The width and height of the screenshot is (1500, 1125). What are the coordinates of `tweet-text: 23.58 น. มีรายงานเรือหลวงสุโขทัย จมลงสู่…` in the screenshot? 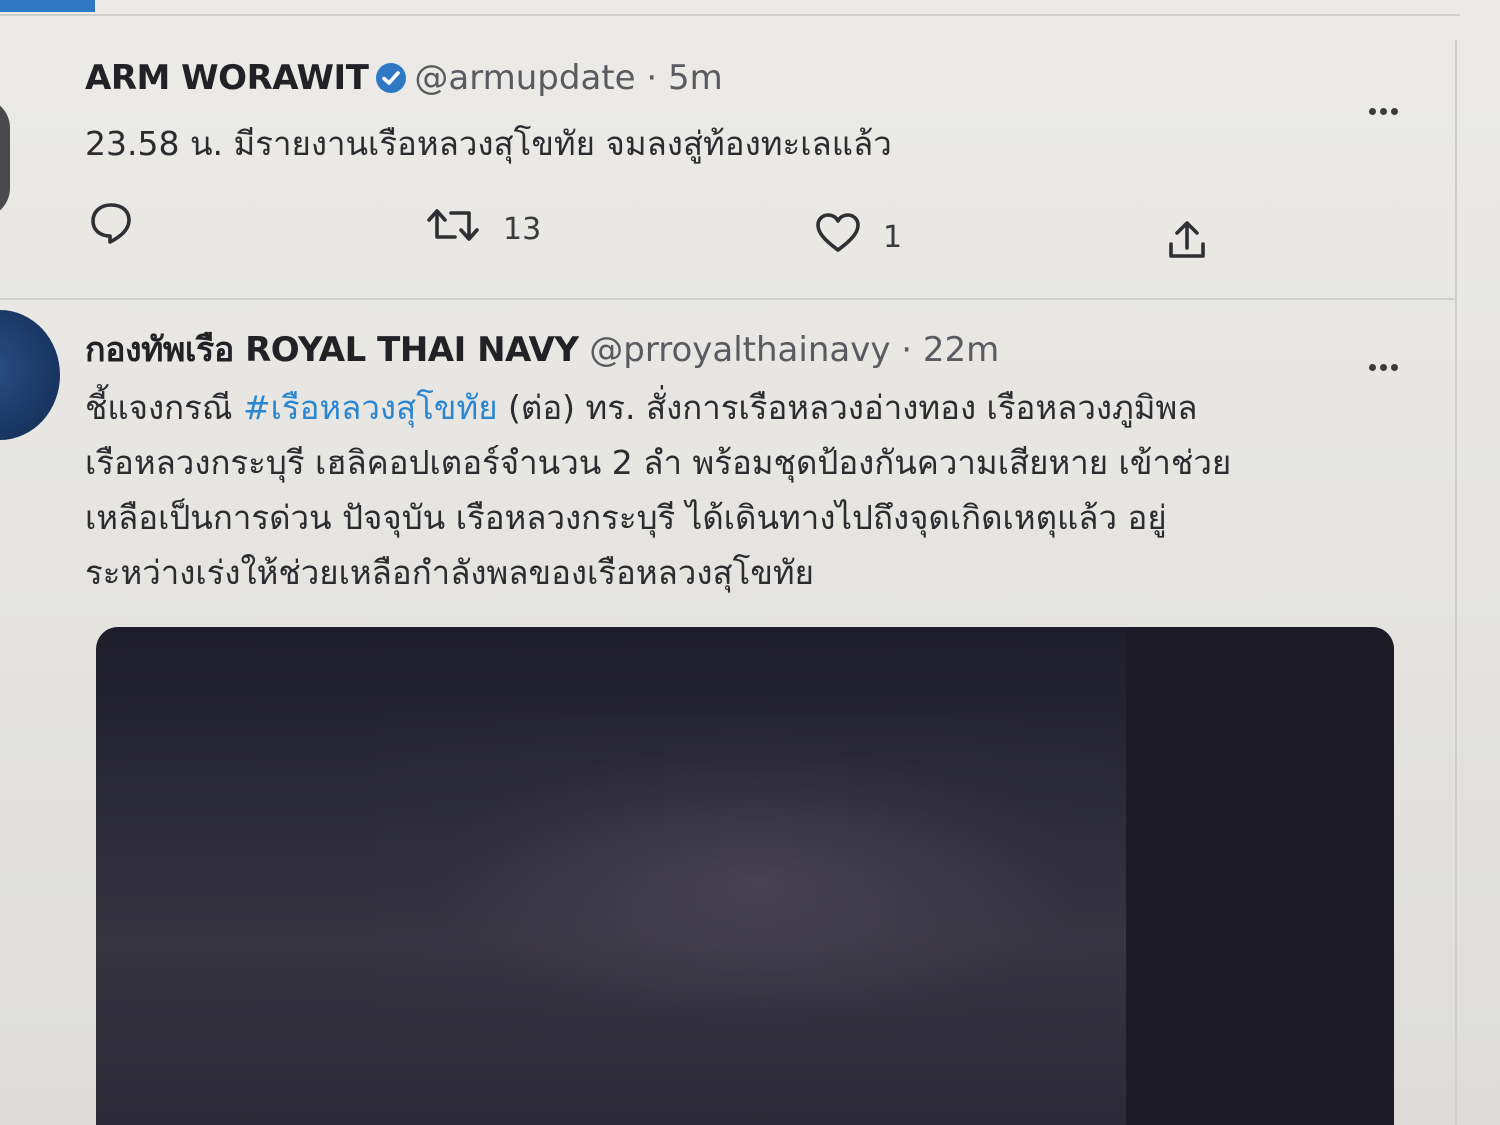 It's located at (488, 143).